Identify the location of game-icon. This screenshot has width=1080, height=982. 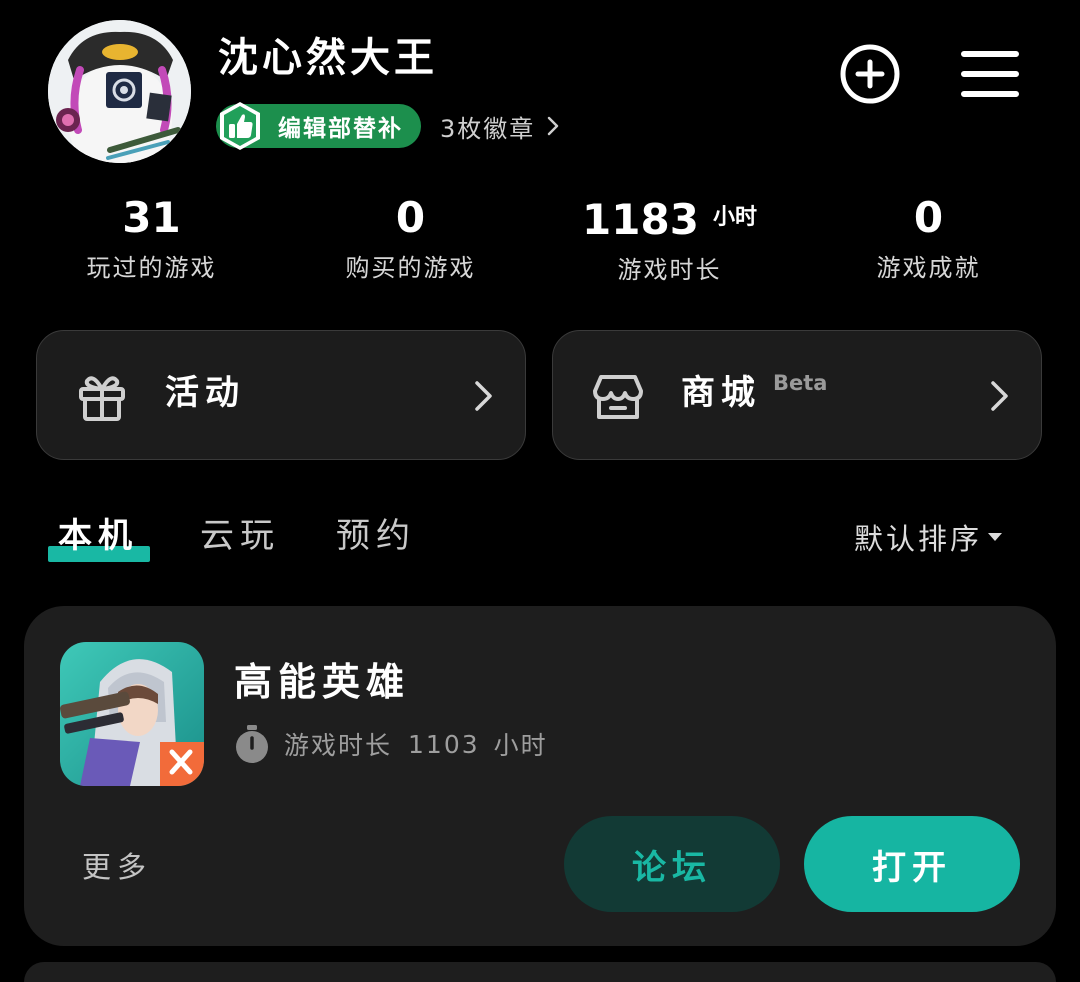
(132, 714).